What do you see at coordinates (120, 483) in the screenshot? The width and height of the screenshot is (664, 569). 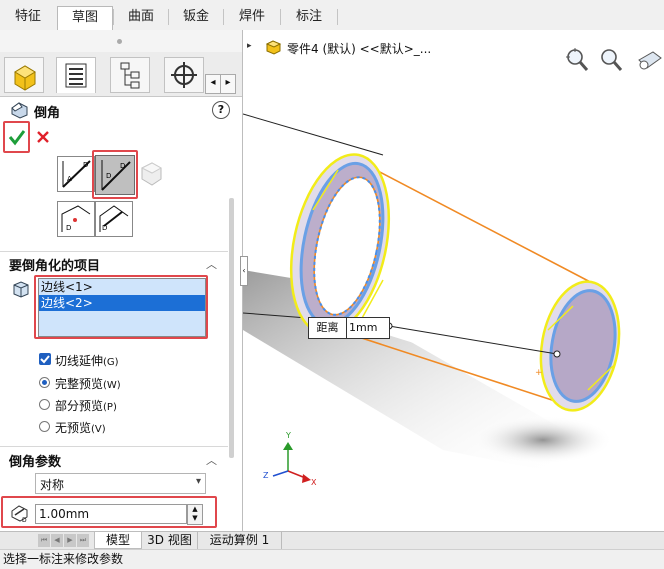 I see `chamfer-type-select: 对称 ▾` at bounding box center [120, 483].